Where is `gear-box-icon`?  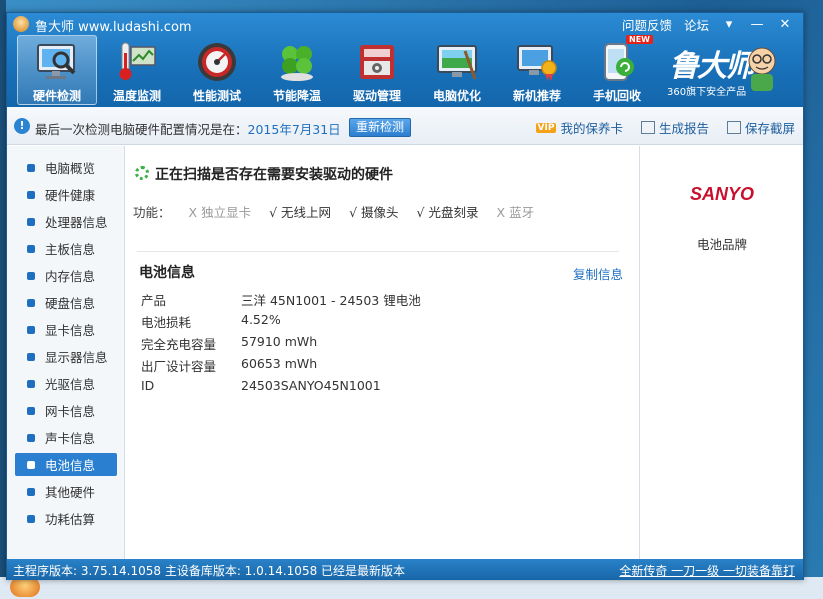 gear-box-icon is located at coordinates (377, 62).